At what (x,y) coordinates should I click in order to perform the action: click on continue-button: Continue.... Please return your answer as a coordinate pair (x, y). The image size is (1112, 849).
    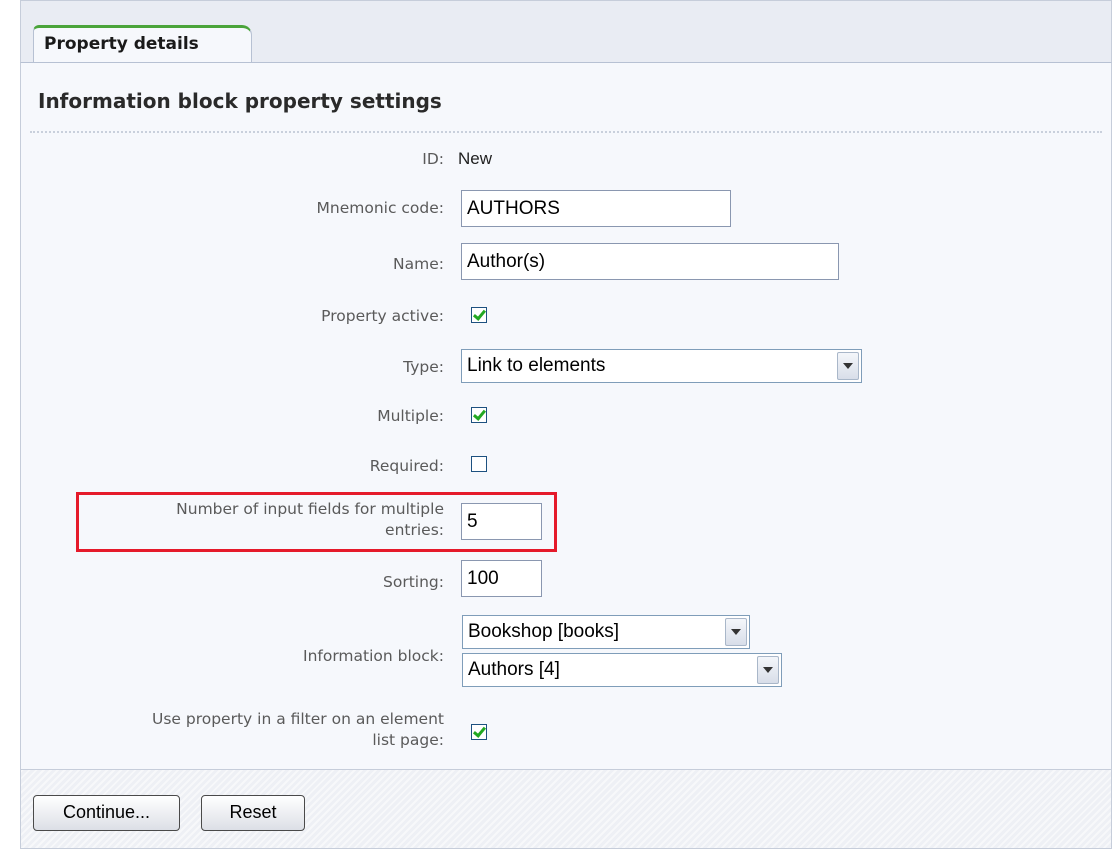
    Looking at the image, I should click on (106, 813).